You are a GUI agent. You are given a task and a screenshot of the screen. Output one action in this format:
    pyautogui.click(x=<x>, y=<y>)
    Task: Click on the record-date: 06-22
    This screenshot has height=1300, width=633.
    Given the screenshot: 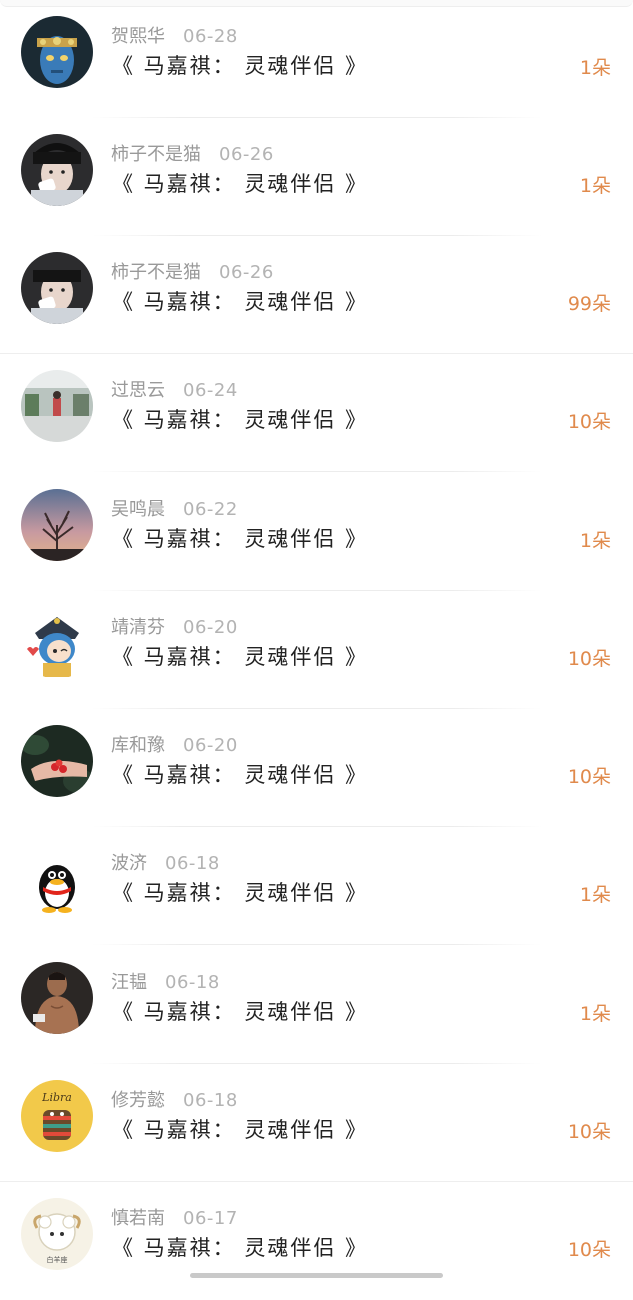 What is the action you would take?
    pyautogui.click(x=210, y=509)
    